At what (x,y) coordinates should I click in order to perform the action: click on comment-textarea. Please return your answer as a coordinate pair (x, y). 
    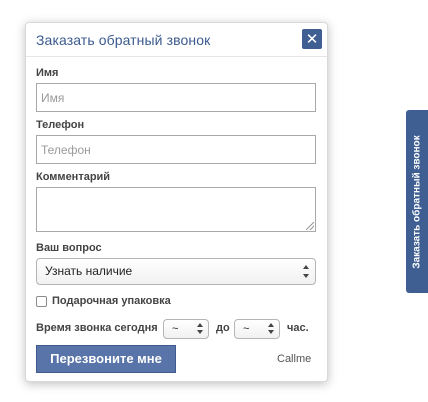
    Looking at the image, I should click on (176, 209).